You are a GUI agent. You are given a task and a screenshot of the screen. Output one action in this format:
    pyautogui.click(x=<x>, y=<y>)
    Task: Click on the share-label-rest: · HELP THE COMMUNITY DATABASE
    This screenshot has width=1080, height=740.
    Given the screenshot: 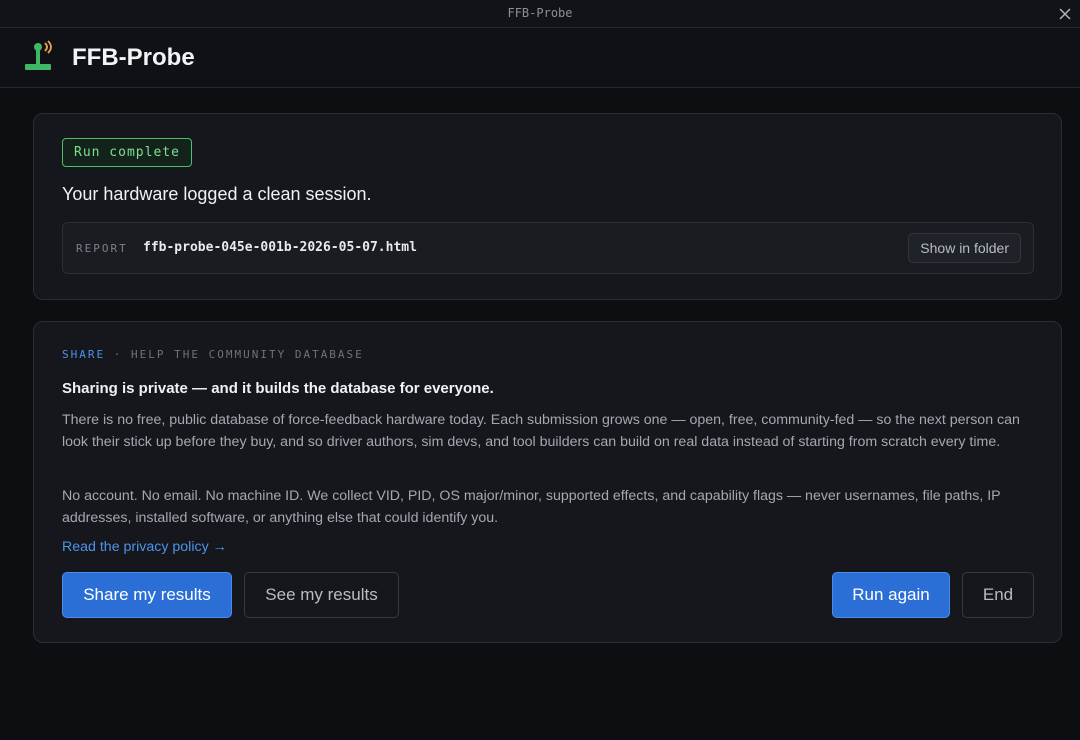 What is the action you would take?
    pyautogui.click(x=234, y=354)
    